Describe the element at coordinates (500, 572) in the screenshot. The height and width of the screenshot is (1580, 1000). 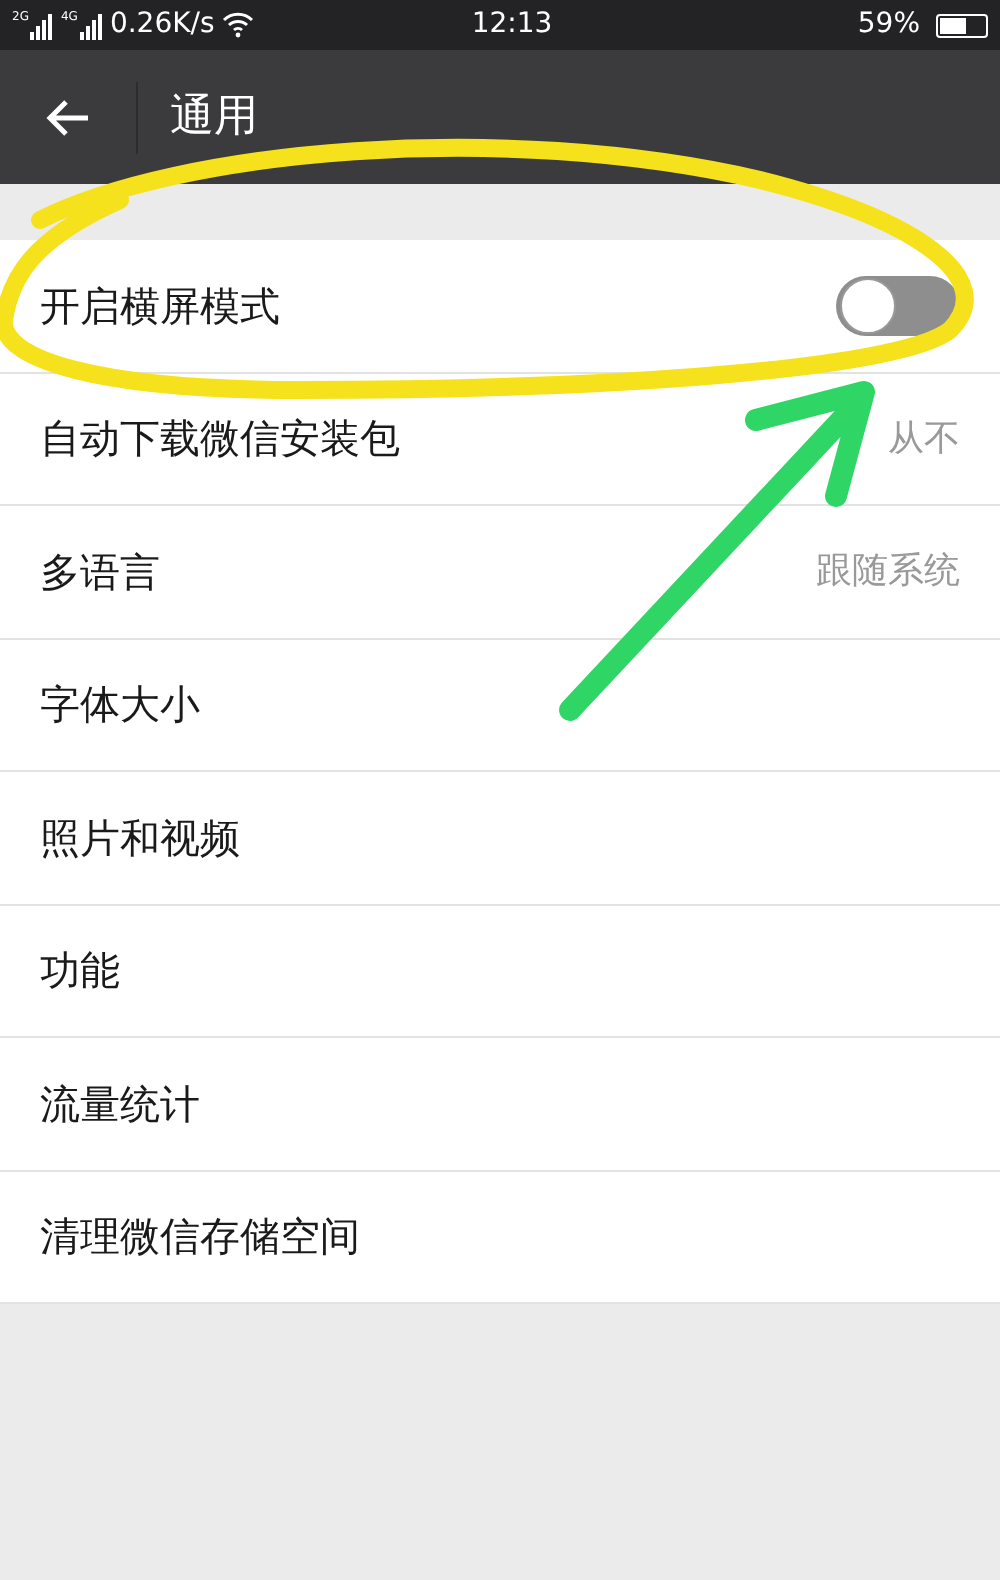
I see `settings-row: 多语言 跟随系统` at that location.